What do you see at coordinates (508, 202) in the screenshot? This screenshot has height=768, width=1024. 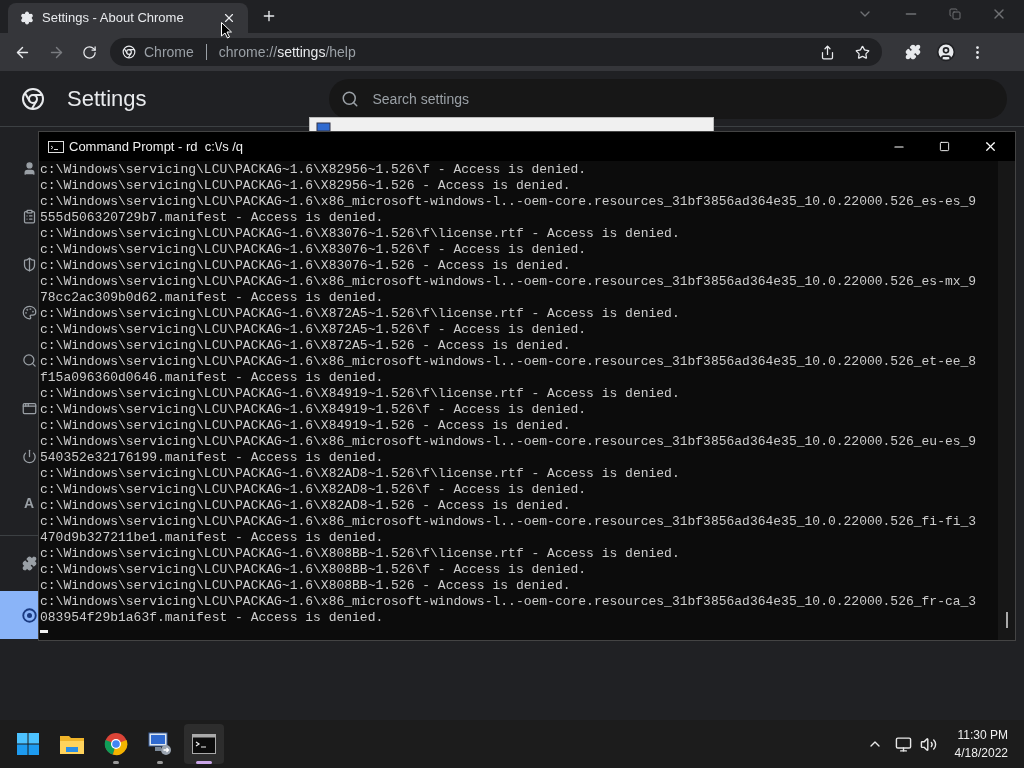 I see `console-line: c:\Windows\servicing\LCU\PACKAG~1.6\x86_microsoft-windows-l..-oem-core.resources_31bf3856ad364e35_10.0.22000.526_es-es_9` at bounding box center [508, 202].